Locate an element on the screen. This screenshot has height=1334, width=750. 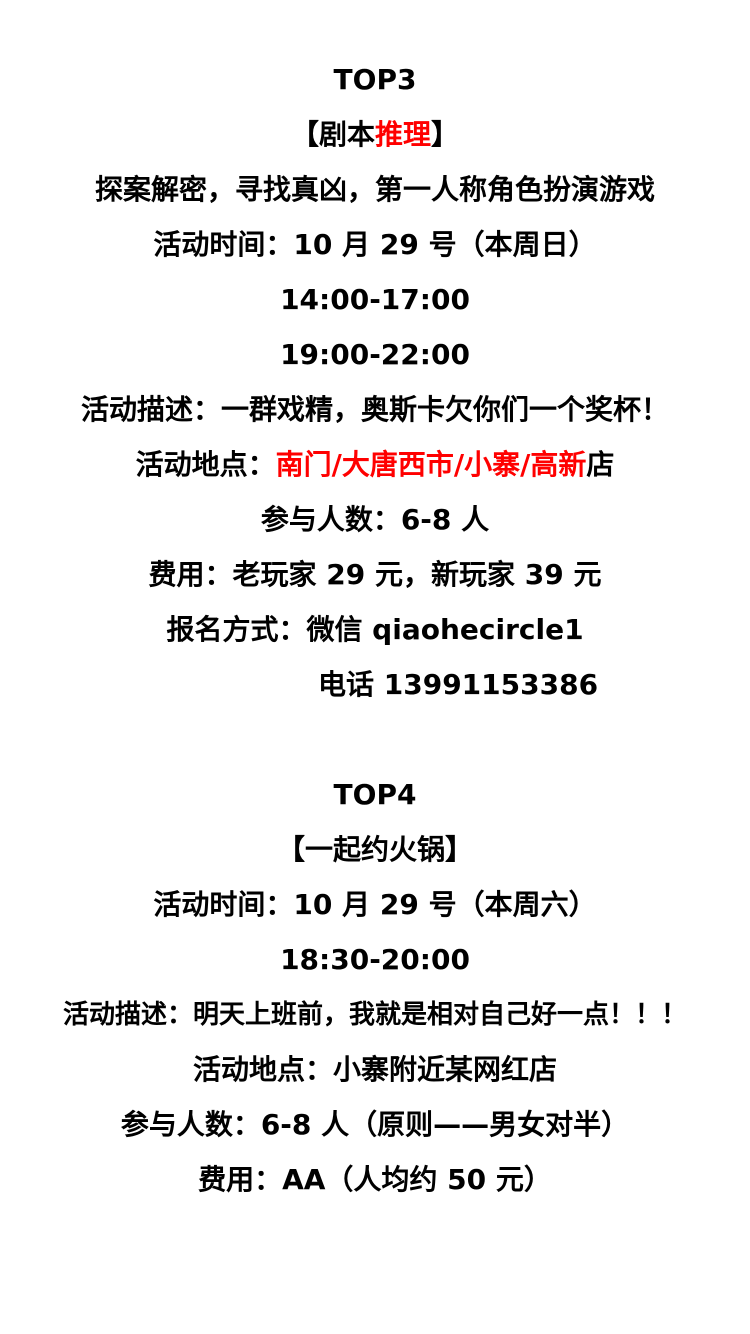
top4-description: 活动描述：明天上班前，我就是相对自己好一点！！！ is located at coordinates (374, 1015).